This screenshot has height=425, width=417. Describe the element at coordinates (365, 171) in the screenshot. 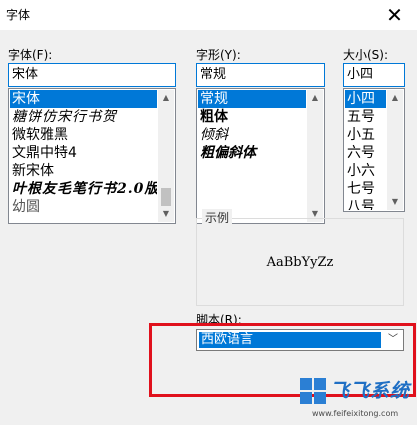

I see `size-item-xiaoliu: 小六` at that location.